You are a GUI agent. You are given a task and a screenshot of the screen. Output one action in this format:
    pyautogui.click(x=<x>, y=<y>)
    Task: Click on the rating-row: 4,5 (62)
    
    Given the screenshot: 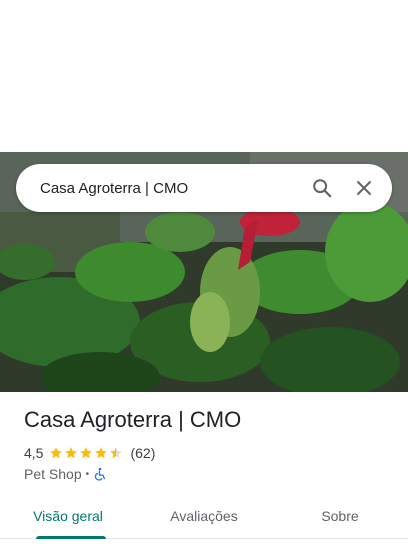 What is the action you would take?
    pyautogui.click(x=89, y=453)
    